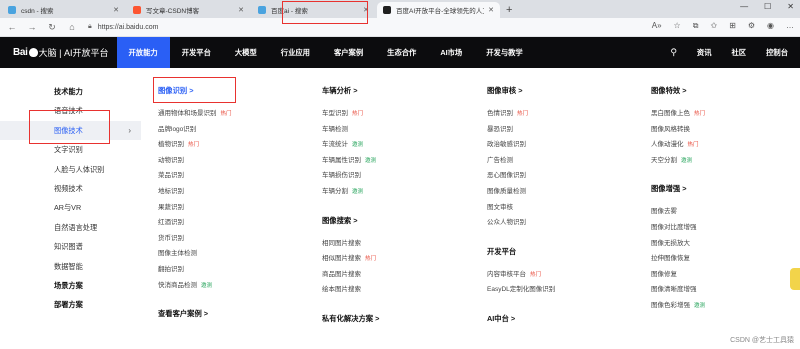 This screenshot has width=800, height=349. Describe the element at coordinates (70, 246) in the screenshot. I see `category-item: 知识图谱` at that location.